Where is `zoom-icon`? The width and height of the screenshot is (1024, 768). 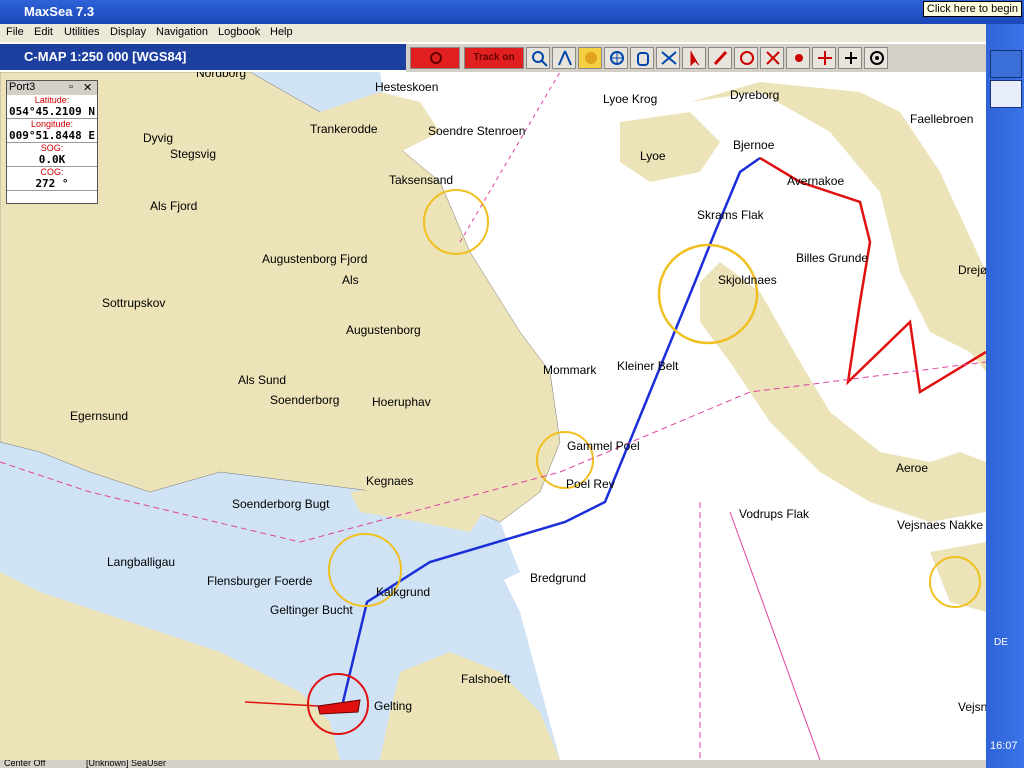
zoom-icon is located at coordinates (538, 58).